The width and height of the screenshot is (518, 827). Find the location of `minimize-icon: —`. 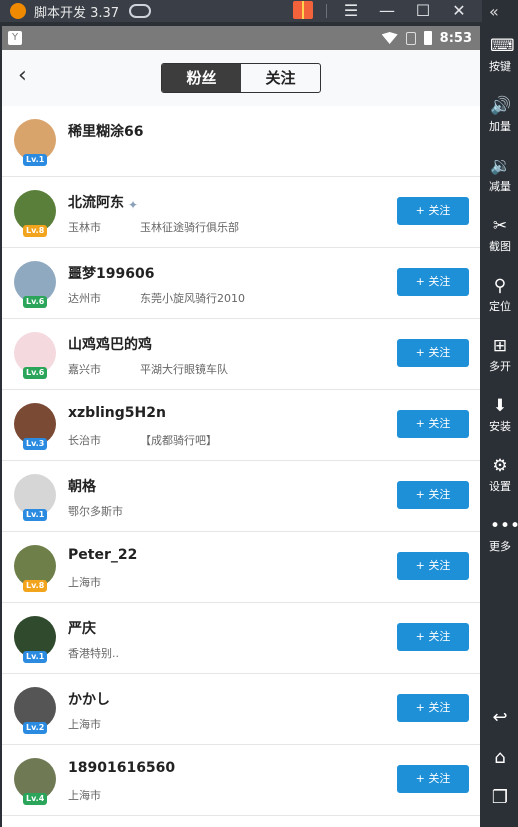

minimize-icon: — is located at coordinates (387, 11).